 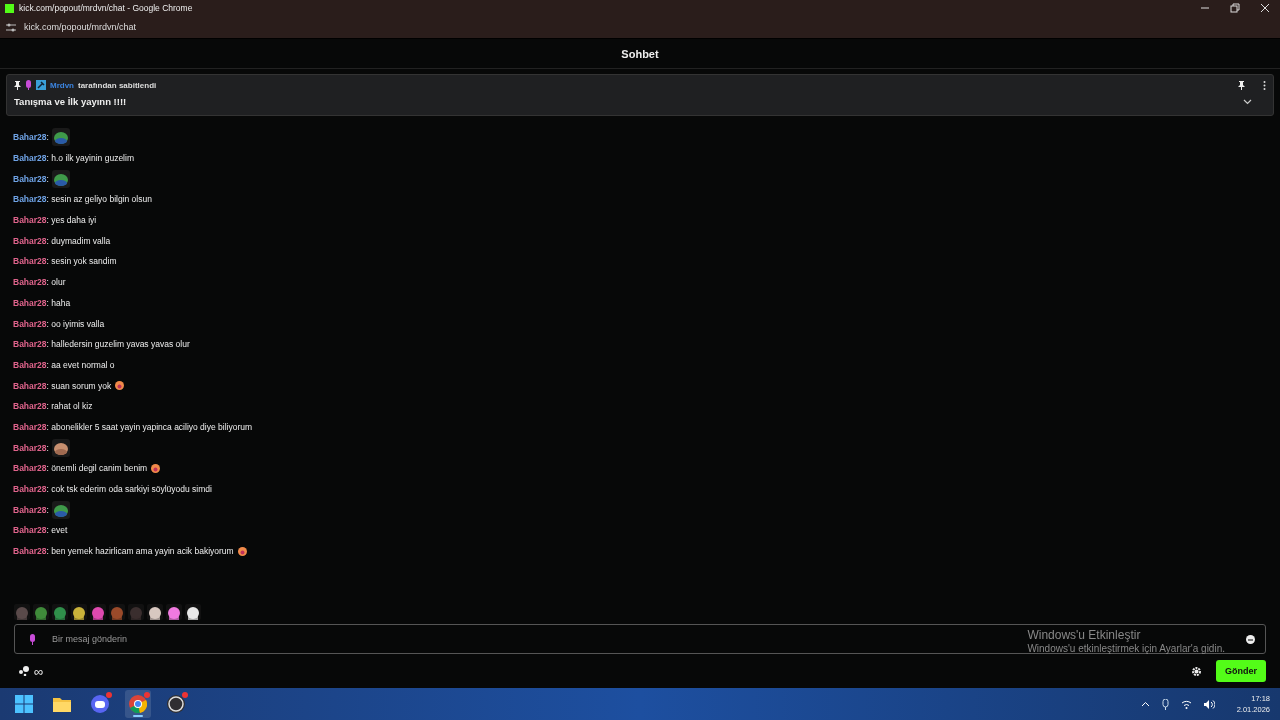 I want to click on folder-icon, so click(x=62, y=704).